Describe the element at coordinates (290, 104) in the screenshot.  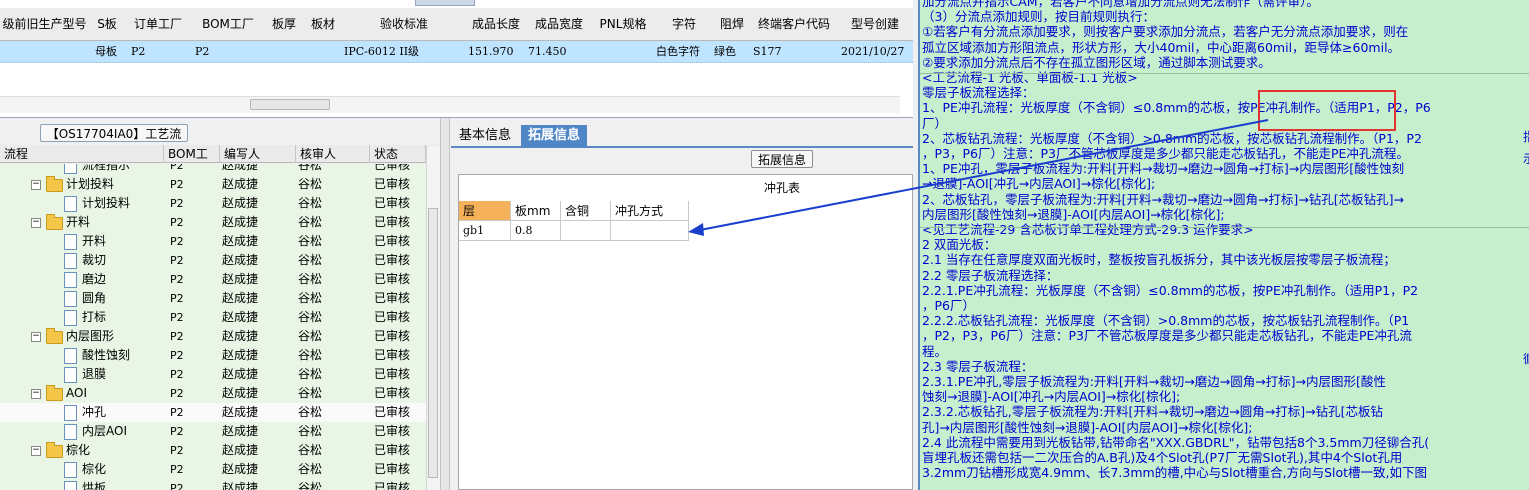
I see `grid-scroll-thumb` at that location.